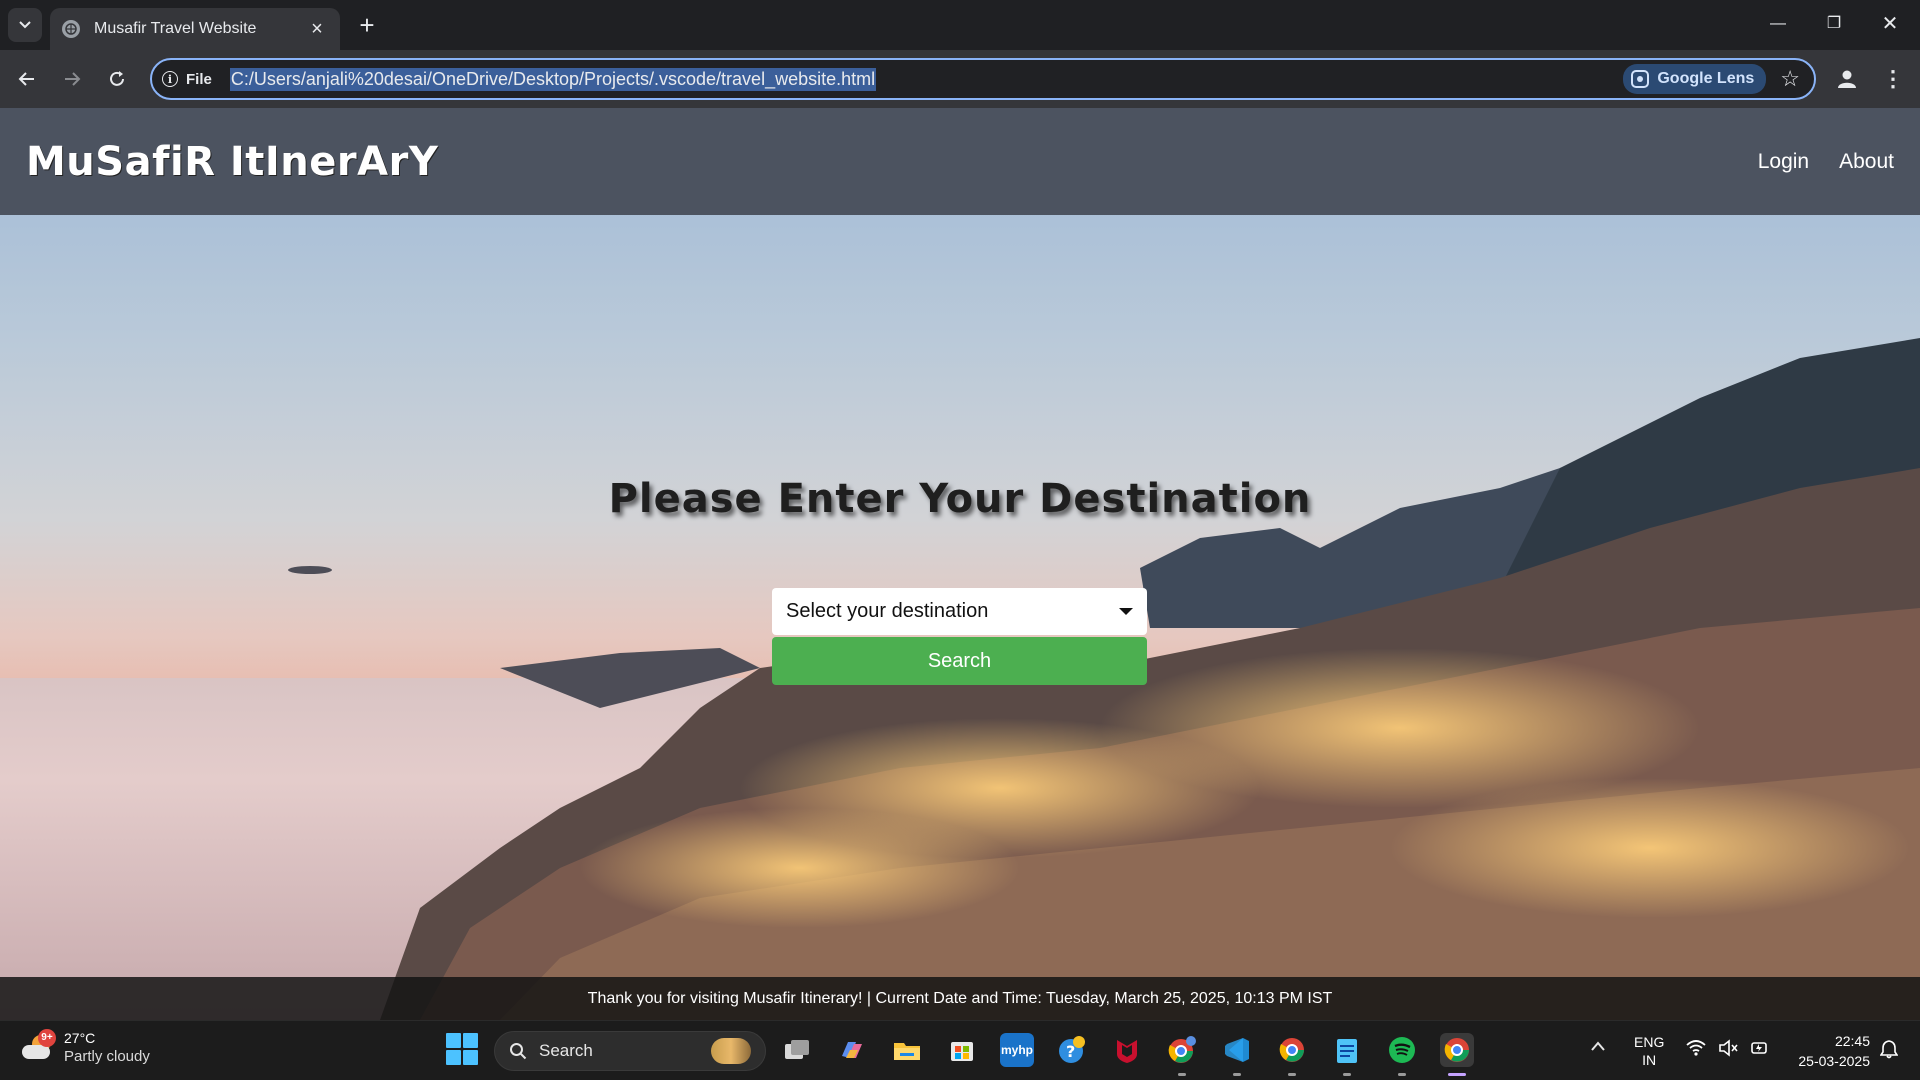 This screenshot has width=1920, height=1080. I want to click on windows-start-icon, so click(462, 1049).